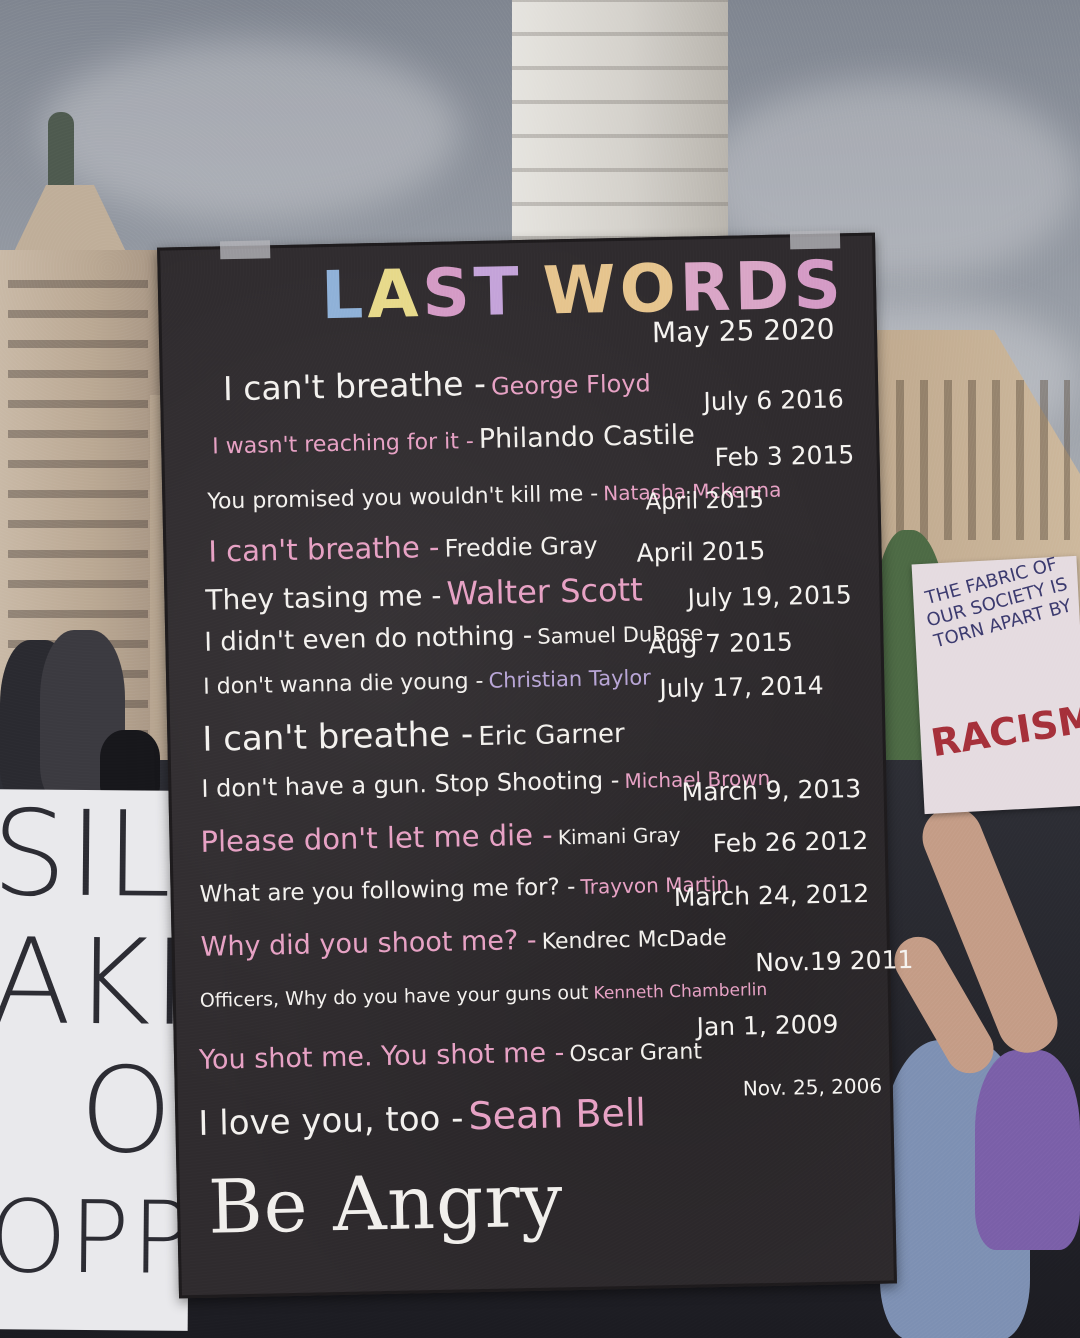 The height and width of the screenshot is (1338, 1080). Describe the element at coordinates (552, 735) in the screenshot. I see `entry-name: Eric Garner` at that location.